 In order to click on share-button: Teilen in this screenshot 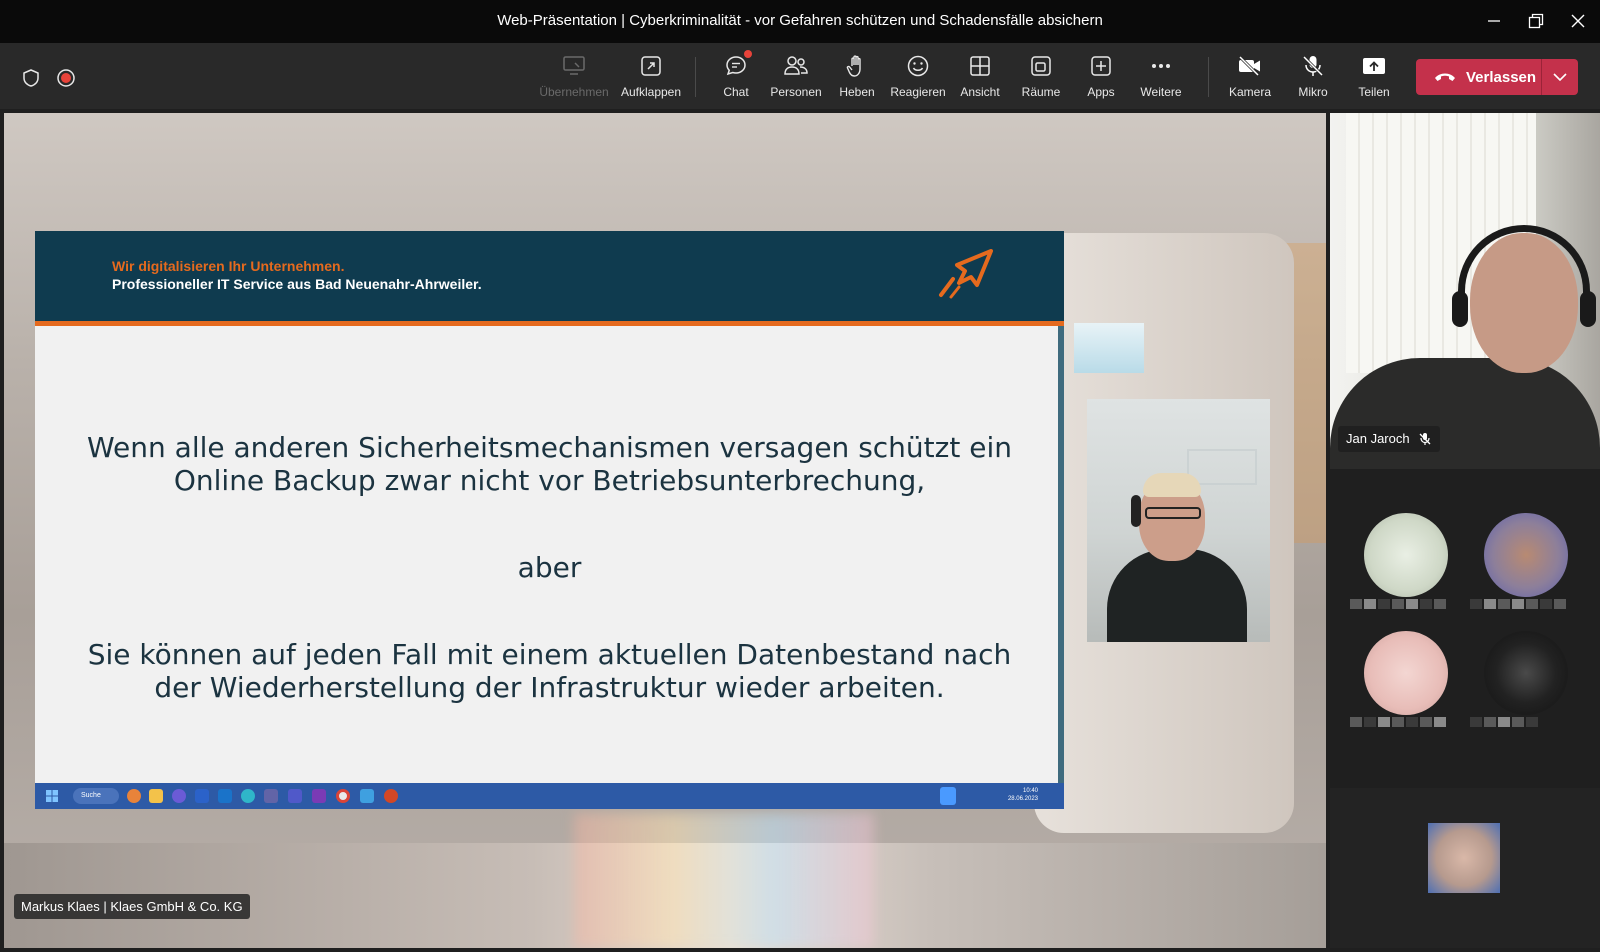, I will do `click(1374, 78)`.